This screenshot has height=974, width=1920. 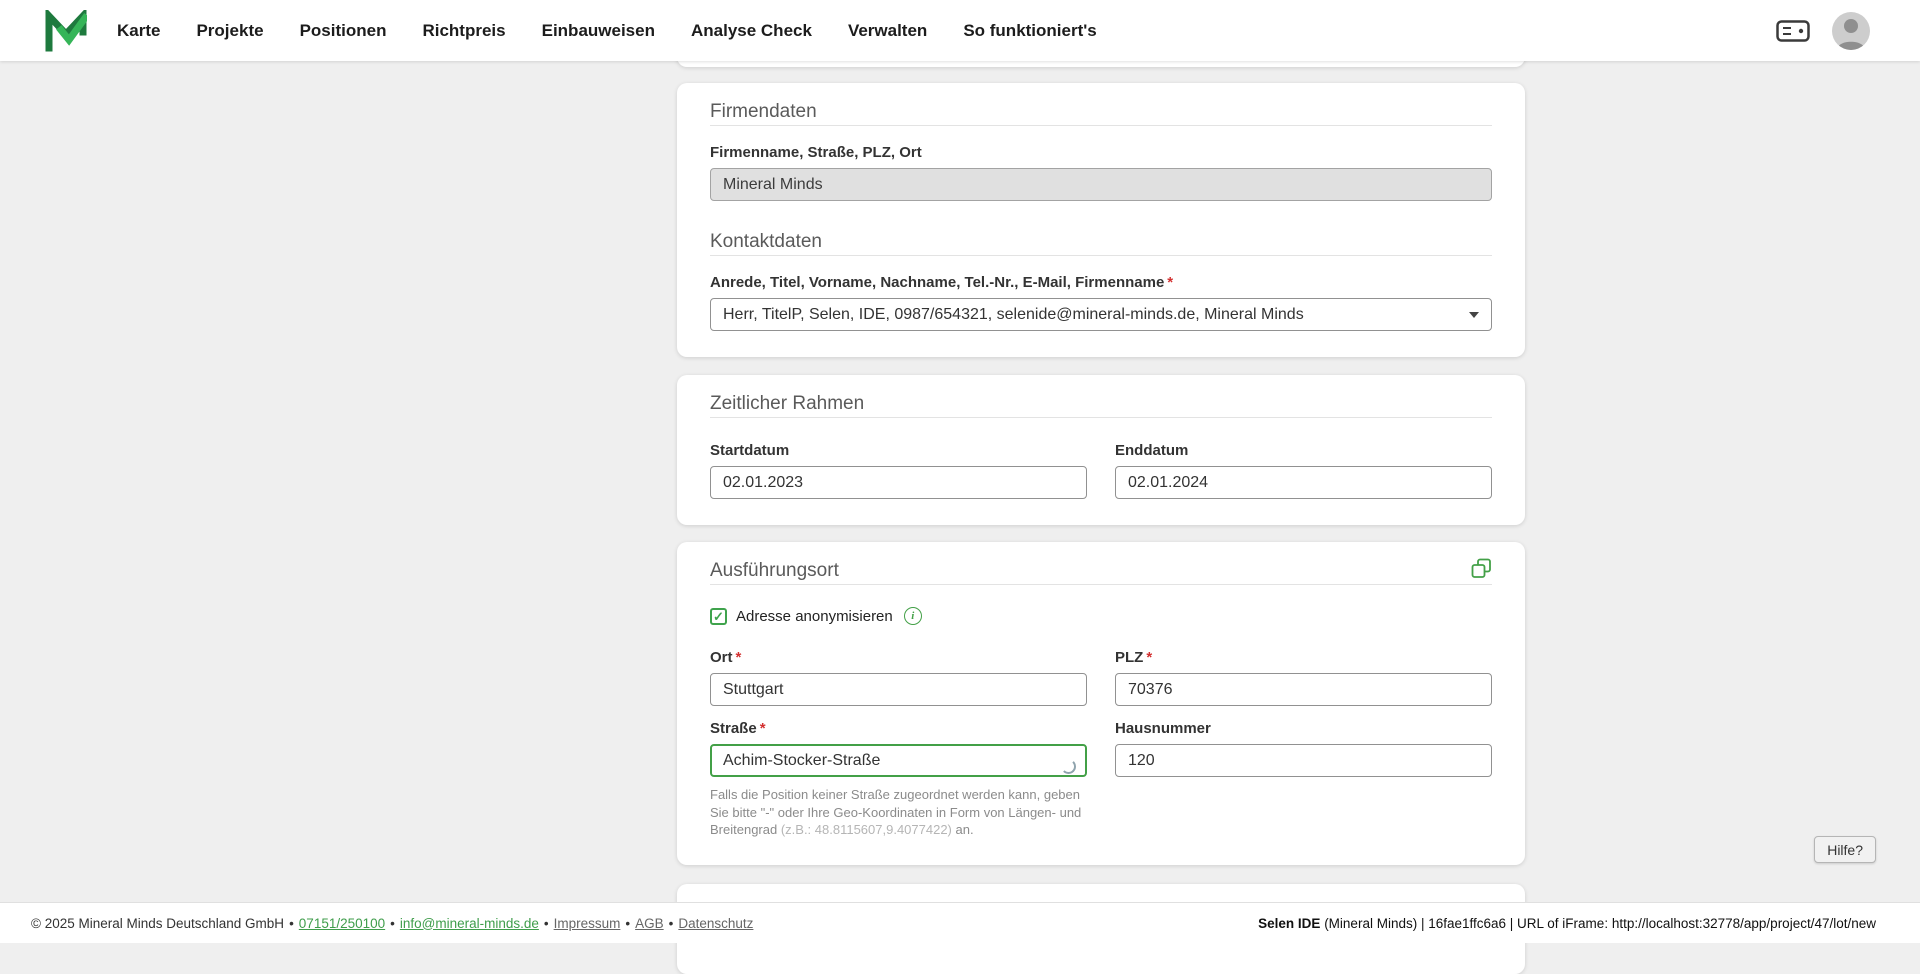 What do you see at coordinates (1303, 482) in the screenshot?
I see `enddatum-input` at bounding box center [1303, 482].